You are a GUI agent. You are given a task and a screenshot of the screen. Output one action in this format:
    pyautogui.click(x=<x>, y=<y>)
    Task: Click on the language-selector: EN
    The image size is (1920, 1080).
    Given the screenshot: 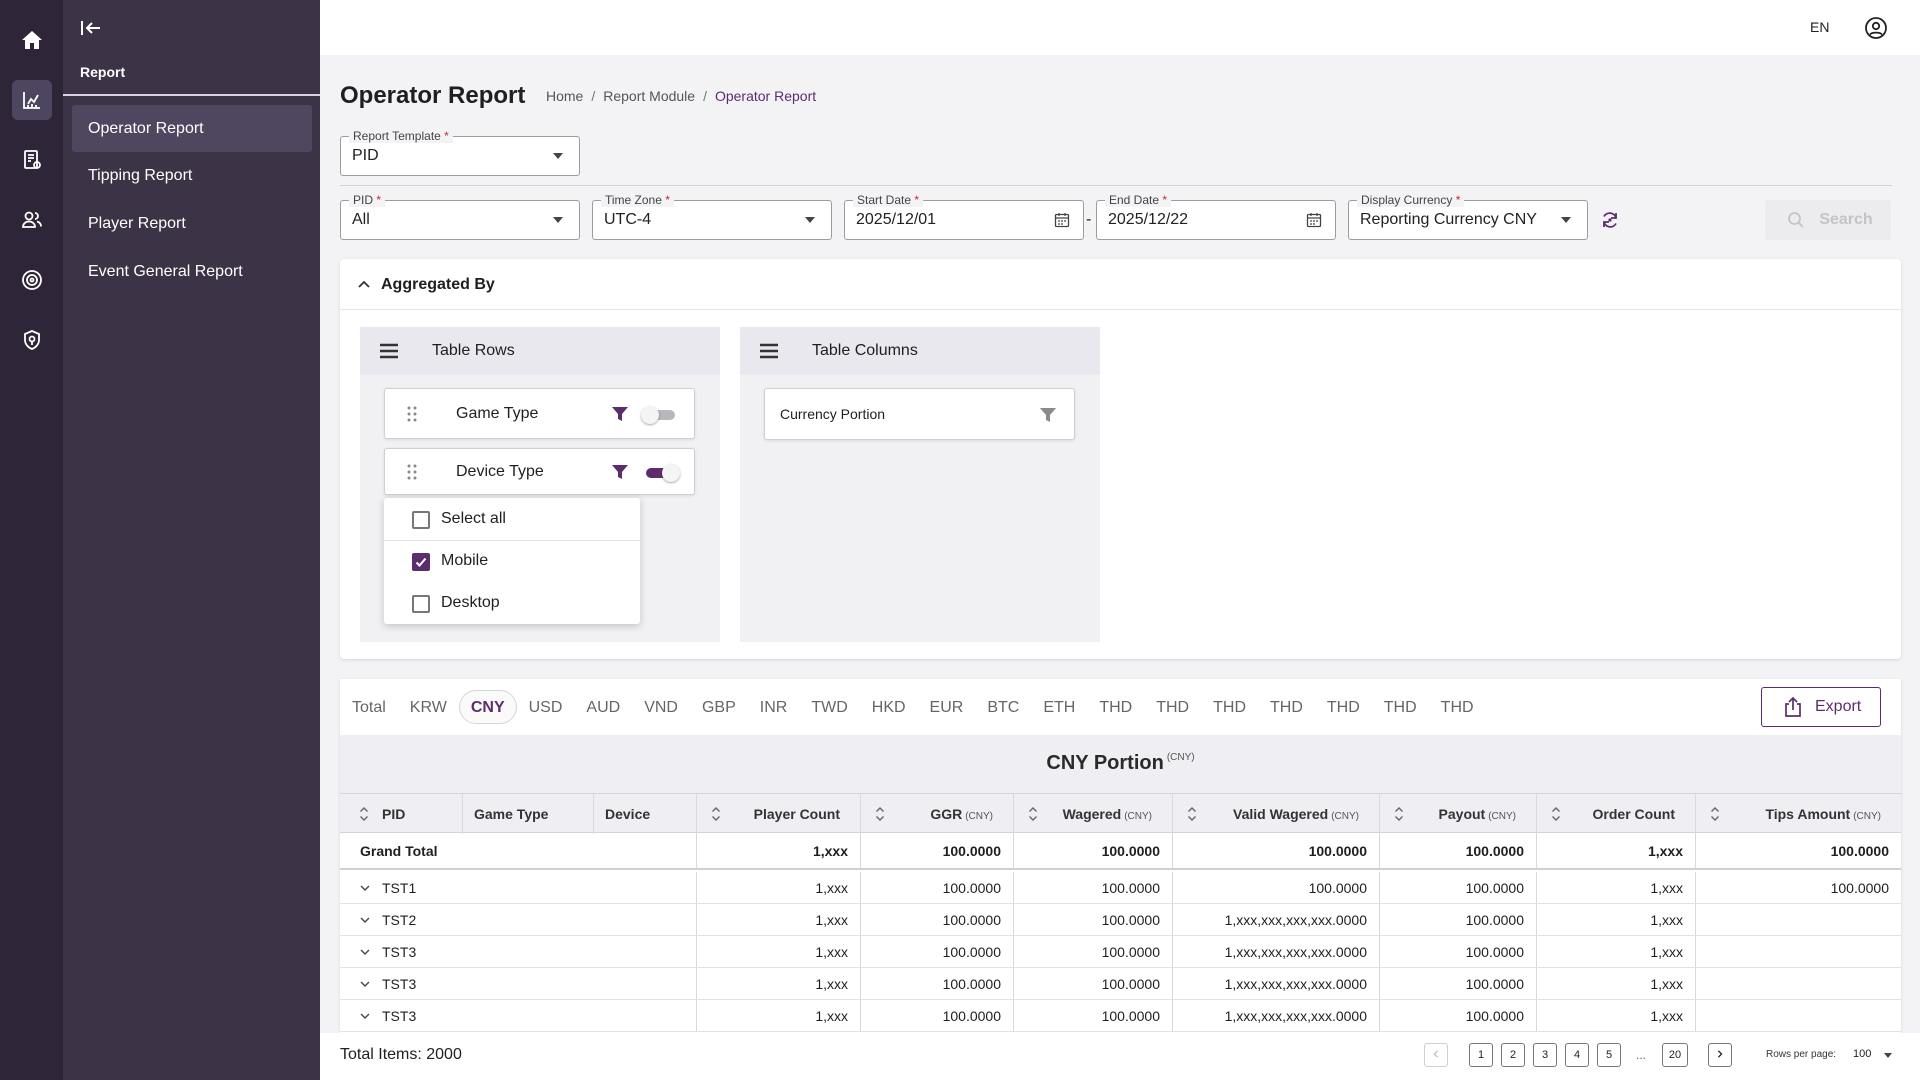 What is the action you would take?
    pyautogui.click(x=1819, y=27)
    